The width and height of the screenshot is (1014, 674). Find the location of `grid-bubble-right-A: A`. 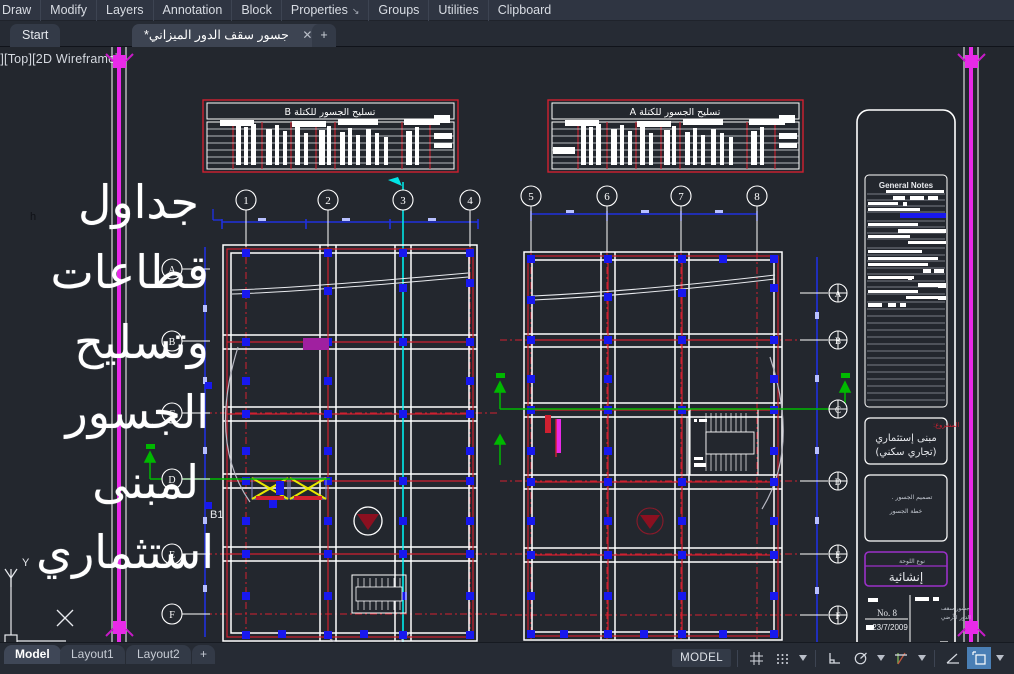

grid-bubble-right-A: A is located at coordinates (838, 294).